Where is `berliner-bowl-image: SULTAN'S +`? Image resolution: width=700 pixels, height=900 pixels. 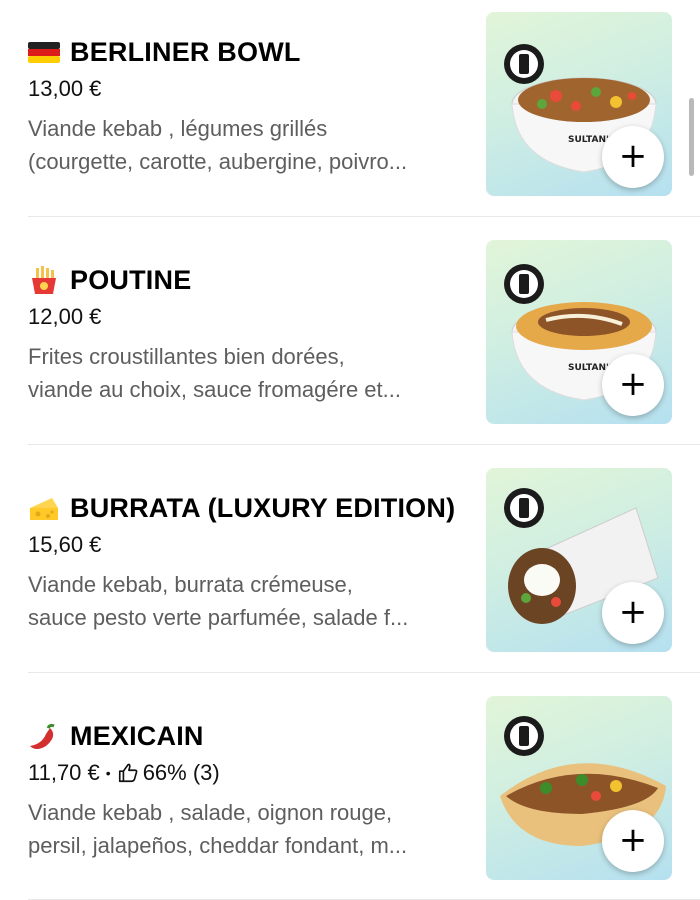
berliner-bowl-image: SULTAN'S + is located at coordinates (579, 104).